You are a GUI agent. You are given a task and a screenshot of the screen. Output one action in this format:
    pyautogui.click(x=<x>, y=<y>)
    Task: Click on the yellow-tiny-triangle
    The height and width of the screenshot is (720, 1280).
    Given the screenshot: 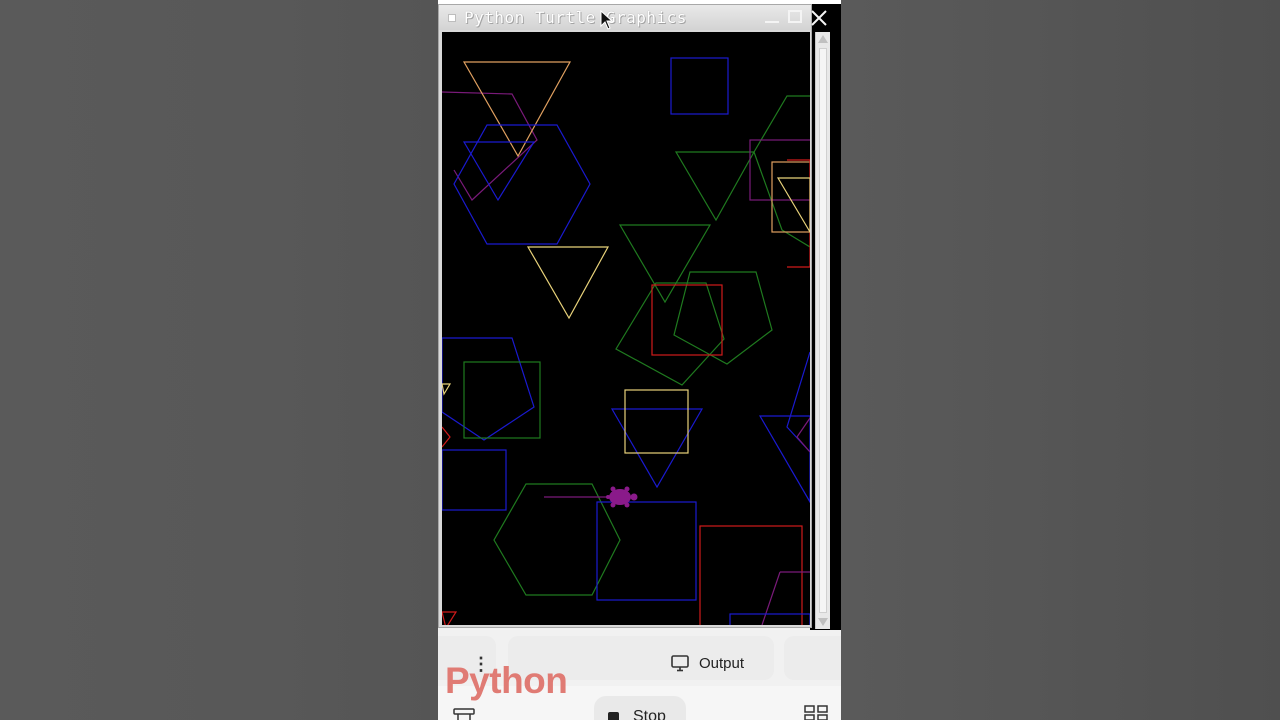 What is the action you would take?
    pyautogui.click(x=447, y=389)
    